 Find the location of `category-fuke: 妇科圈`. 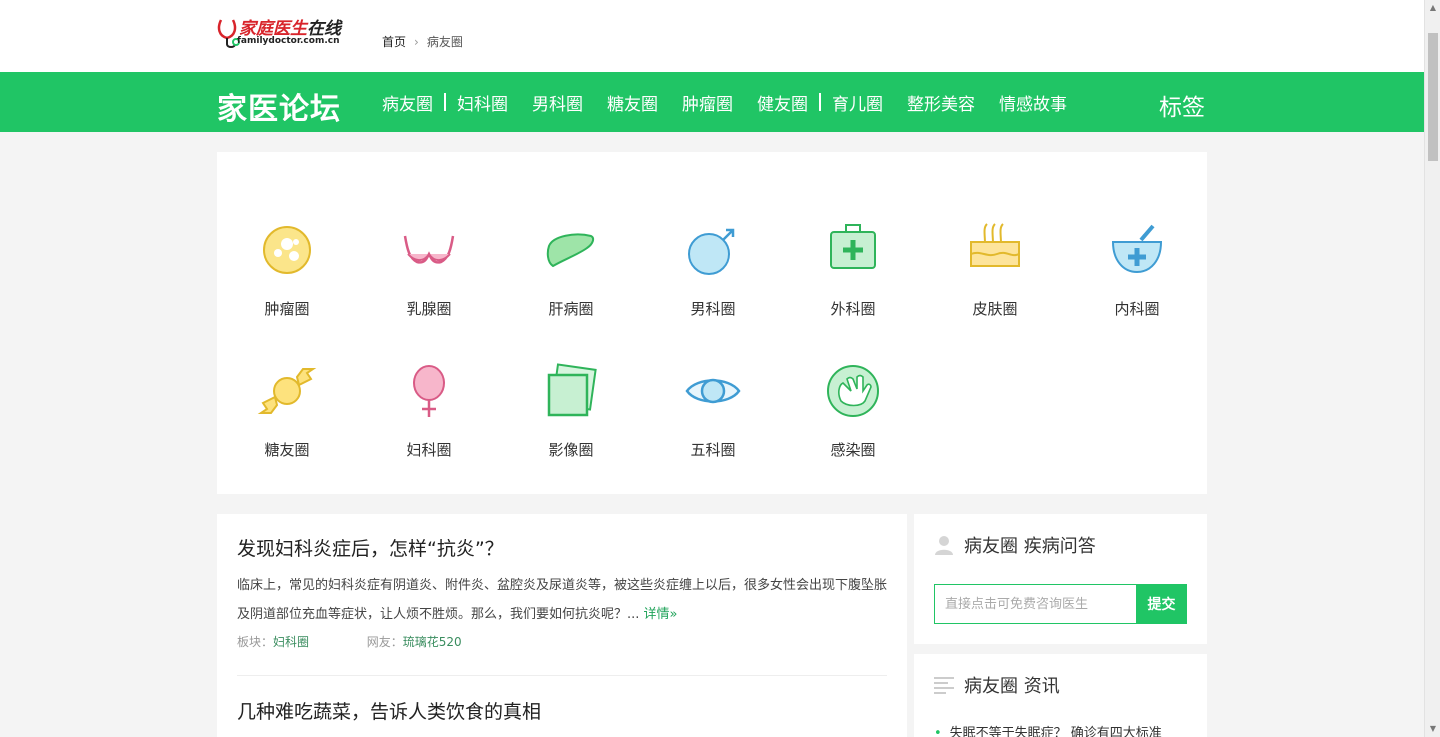

category-fuke: 妇科圈 is located at coordinates (429, 410).